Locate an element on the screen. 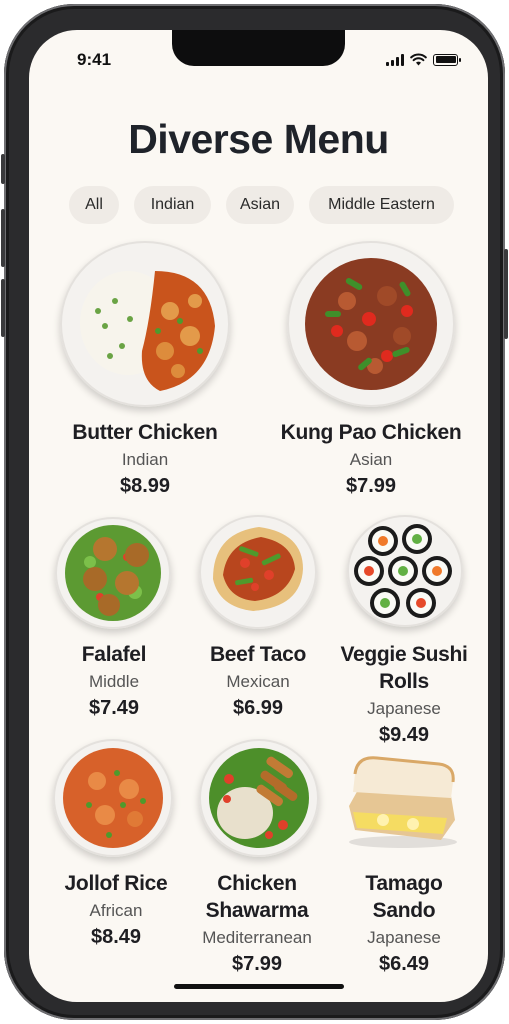  falafel-image is located at coordinates (113, 573).